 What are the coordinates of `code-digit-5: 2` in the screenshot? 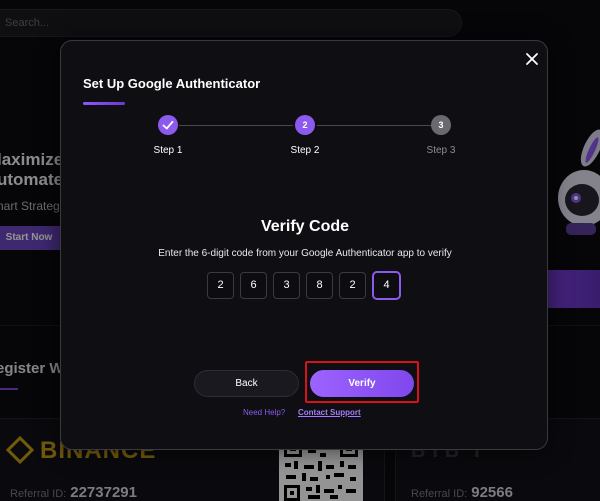 It's located at (352, 285).